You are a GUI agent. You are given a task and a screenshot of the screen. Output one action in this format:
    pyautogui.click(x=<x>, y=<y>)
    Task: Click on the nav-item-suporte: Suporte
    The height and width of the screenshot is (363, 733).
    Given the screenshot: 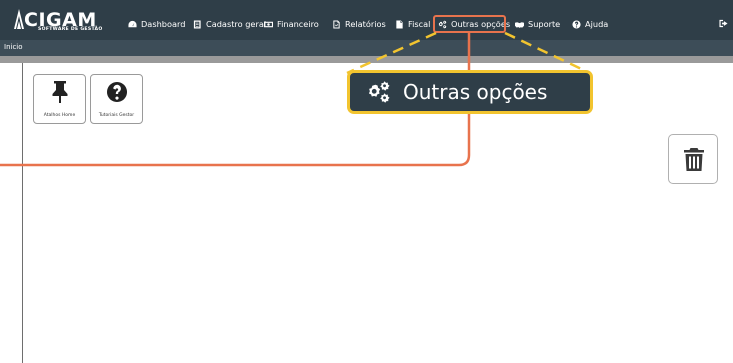 What is the action you would take?
    pyautogui.click(x=537, y=24)
    